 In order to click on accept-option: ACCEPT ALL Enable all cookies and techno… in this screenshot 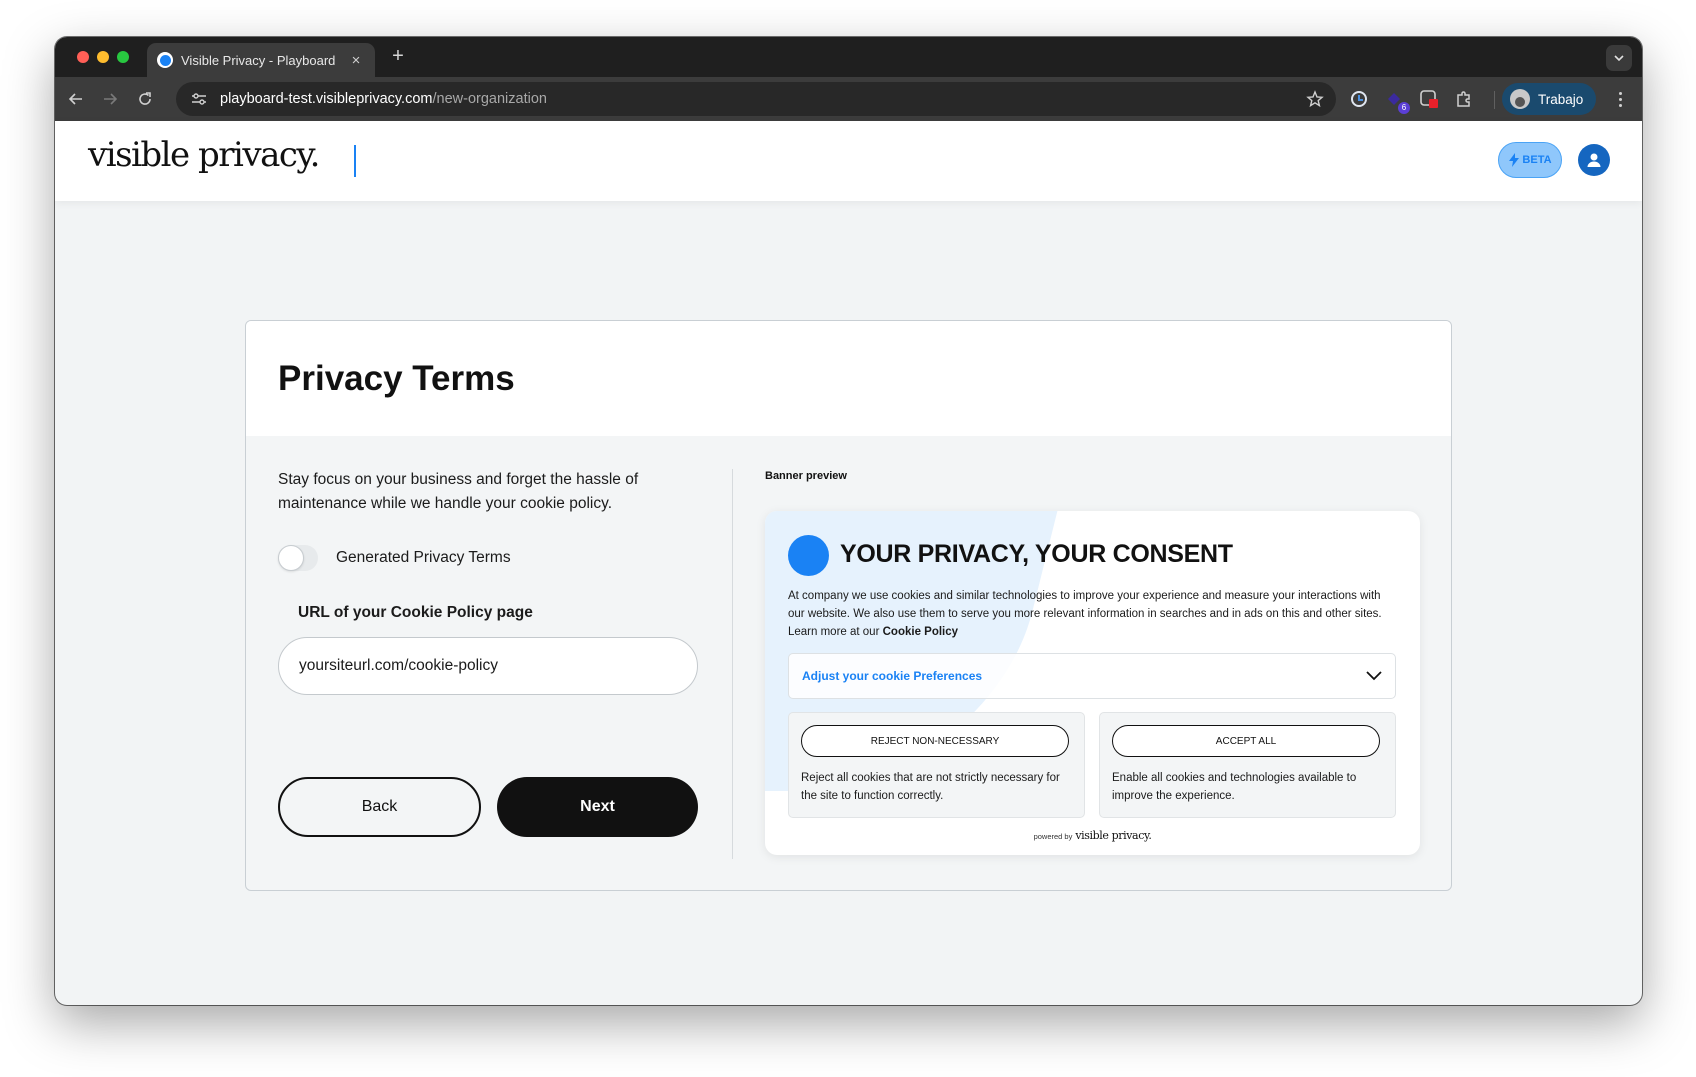, I will do `click(1247, 765)`.